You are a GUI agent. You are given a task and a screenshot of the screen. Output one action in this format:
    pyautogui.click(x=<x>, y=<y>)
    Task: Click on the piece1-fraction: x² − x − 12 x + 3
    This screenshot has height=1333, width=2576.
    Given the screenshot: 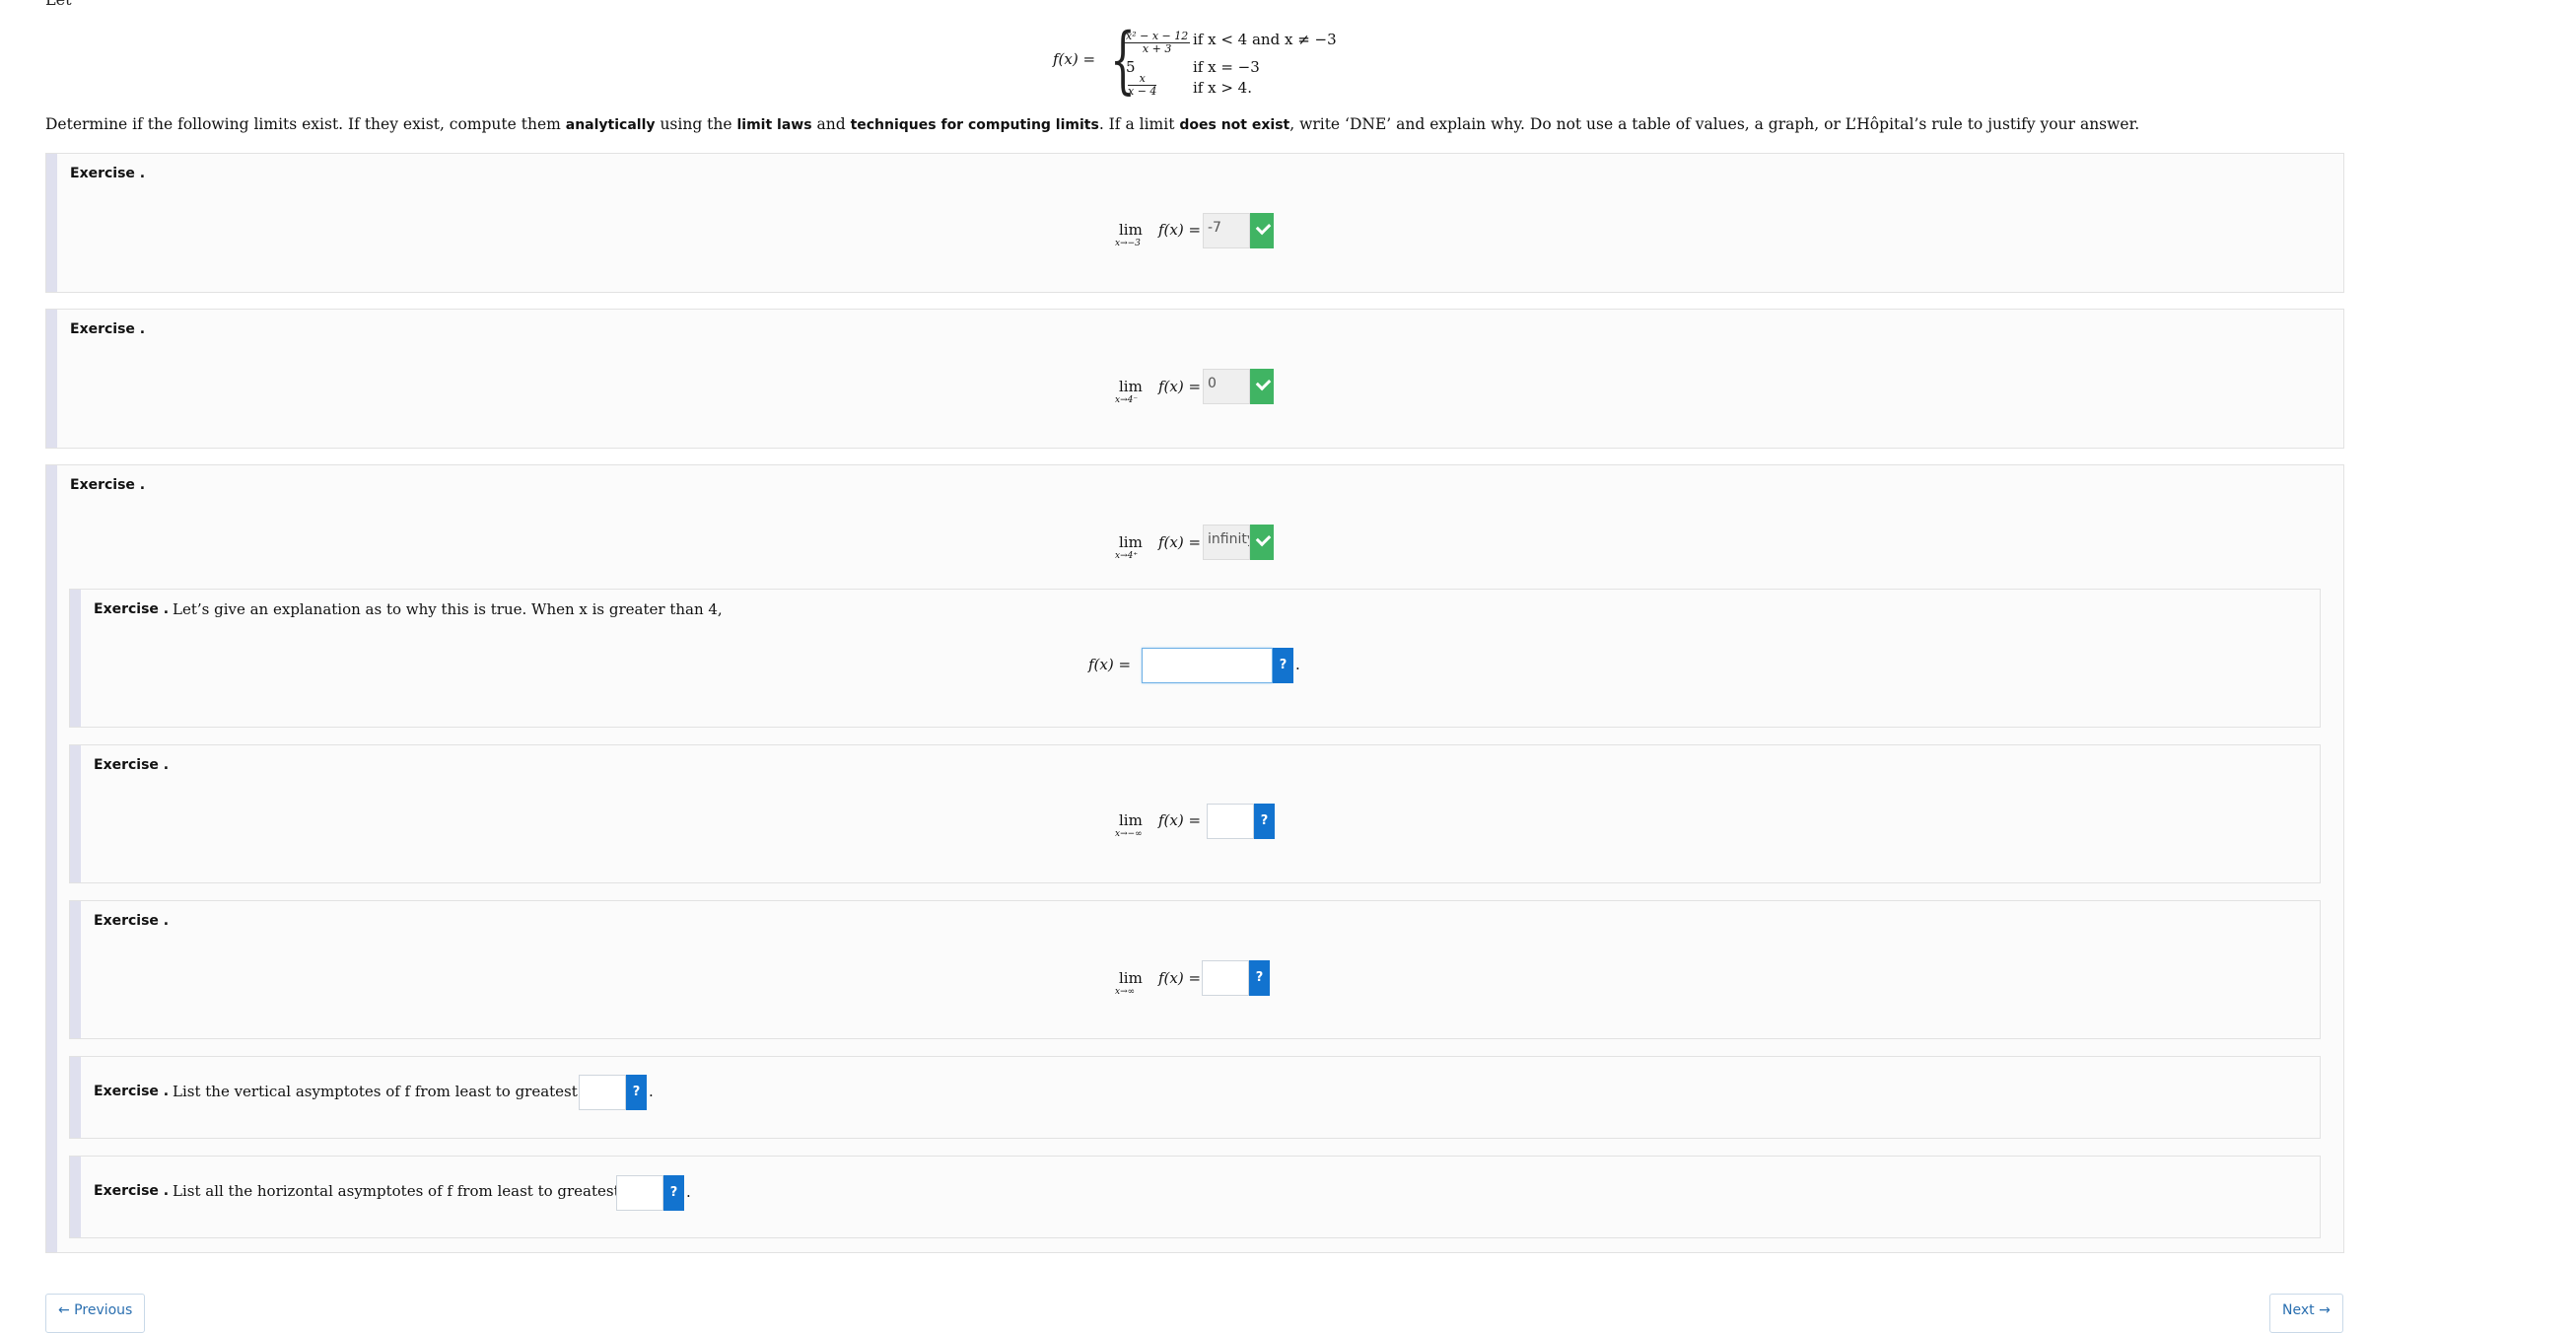 What is the action you would take?
    pyautogui.click(x=1158, y=43)
    